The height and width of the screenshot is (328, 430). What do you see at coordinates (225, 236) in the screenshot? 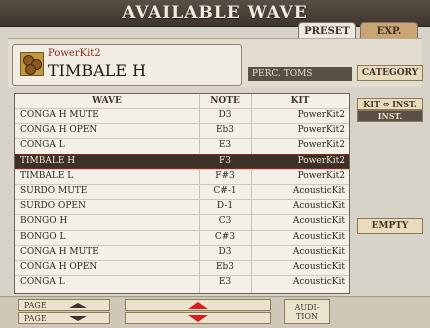
I see `cell-note: C#3` at bounding box center [225, 236].